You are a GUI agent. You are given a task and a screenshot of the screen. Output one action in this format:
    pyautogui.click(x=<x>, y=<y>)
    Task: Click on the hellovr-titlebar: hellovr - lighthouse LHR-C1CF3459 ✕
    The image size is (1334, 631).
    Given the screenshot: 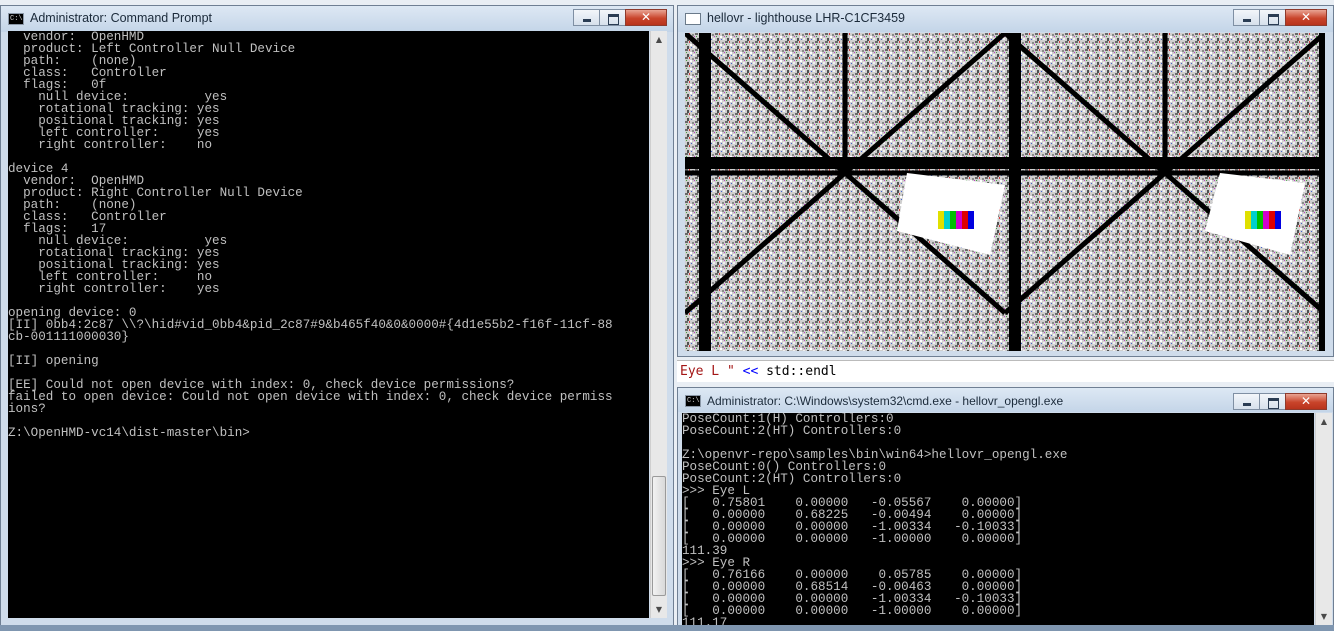 What is the action you would take?
    pyautogui.click(x=1005, y=19)
    